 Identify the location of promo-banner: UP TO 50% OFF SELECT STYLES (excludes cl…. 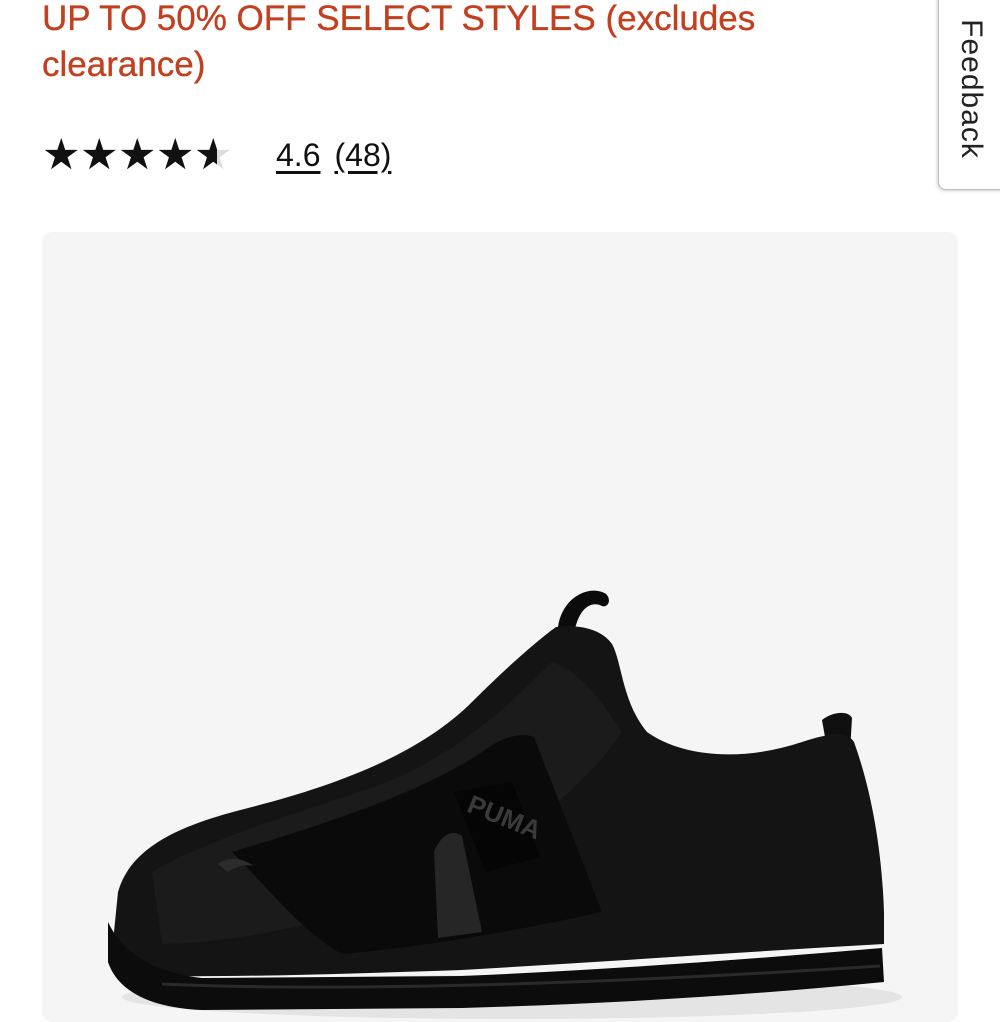
(399, 42).